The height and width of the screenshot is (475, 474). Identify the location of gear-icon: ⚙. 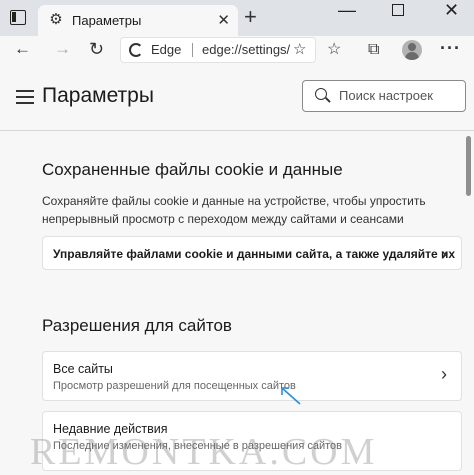
(56, 19).